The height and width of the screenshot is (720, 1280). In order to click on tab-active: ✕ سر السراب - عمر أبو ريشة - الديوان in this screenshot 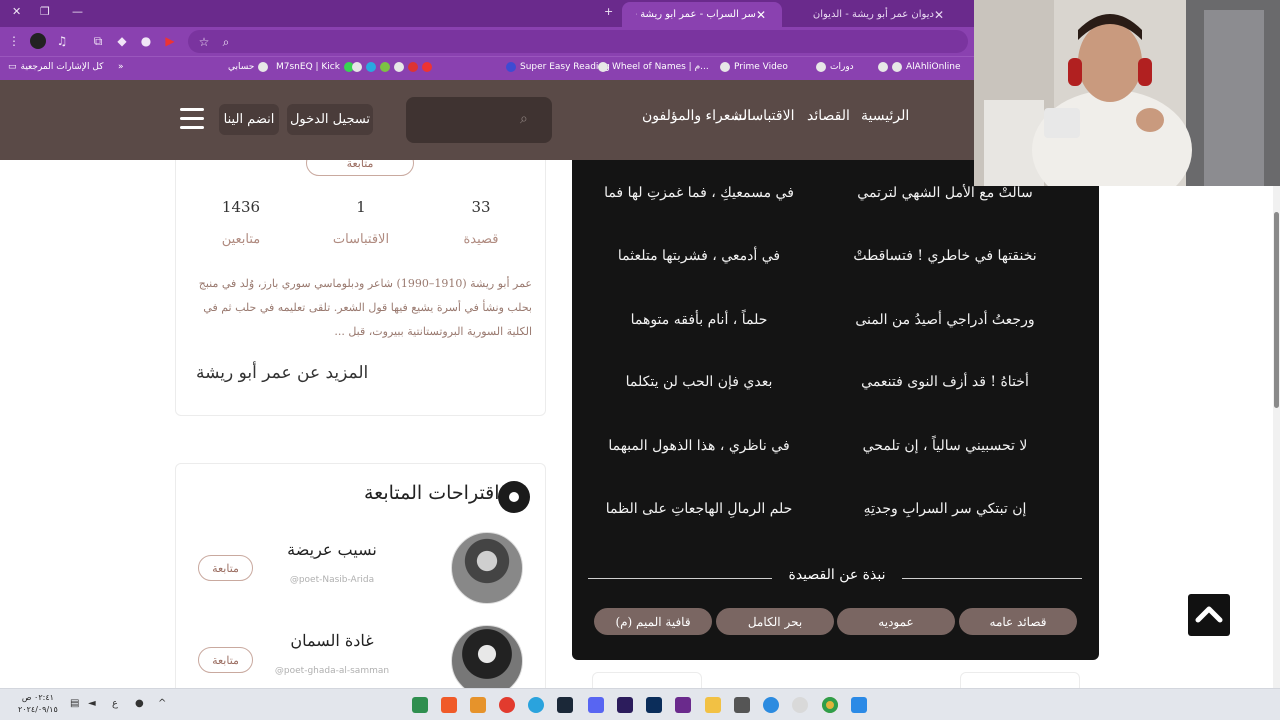, I will do `click(702, 14)`.